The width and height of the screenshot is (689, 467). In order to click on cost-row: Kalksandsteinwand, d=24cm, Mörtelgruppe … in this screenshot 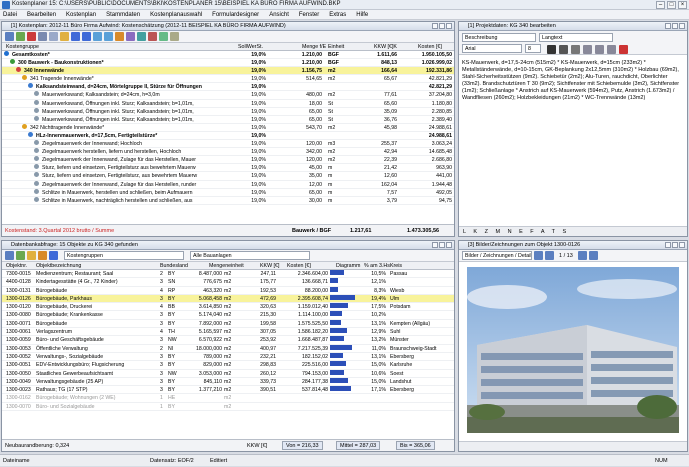, I will do `click(228, 87)`.